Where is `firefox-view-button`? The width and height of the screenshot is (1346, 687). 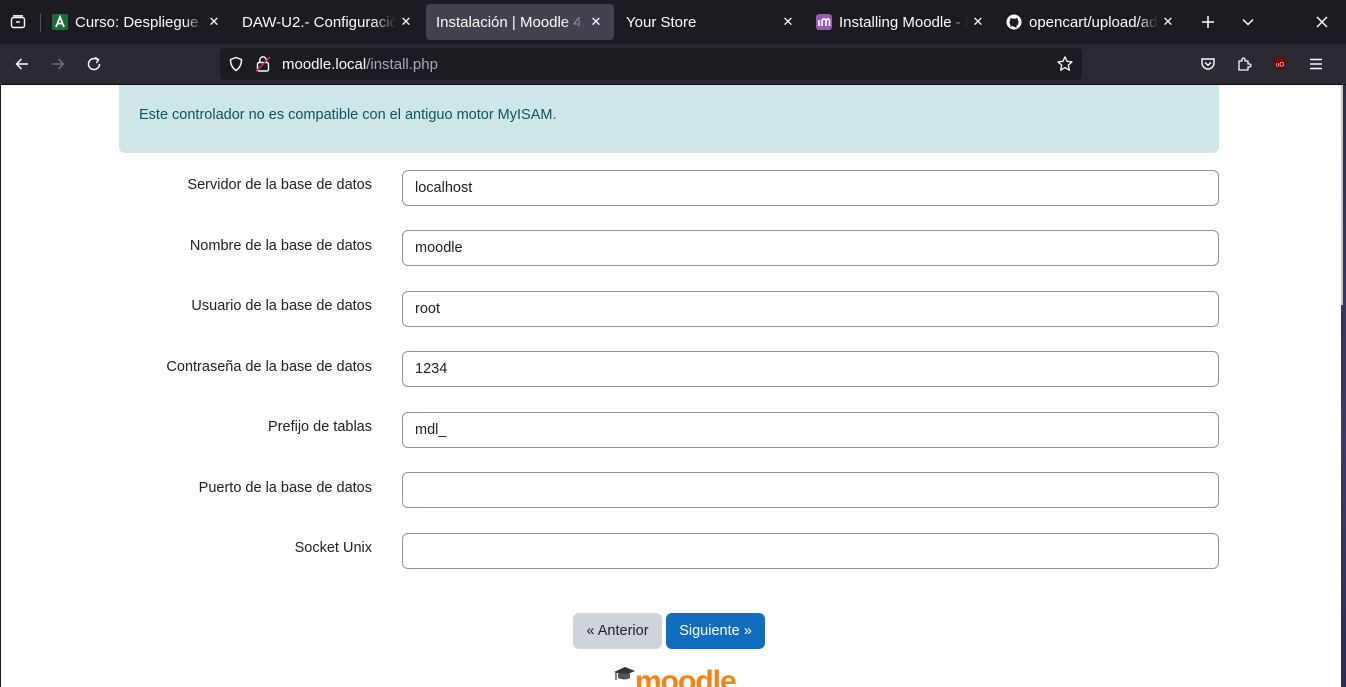
firefox-view-button is located at coordinates (18, 22).